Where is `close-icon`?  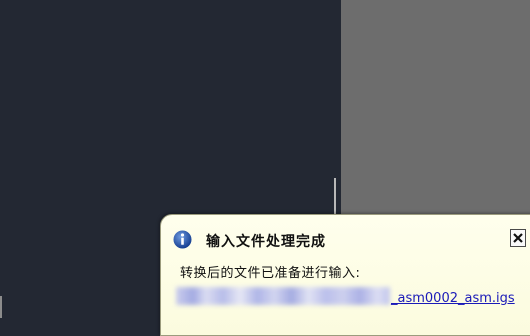
close-icon is located at coordinates (518, 238).